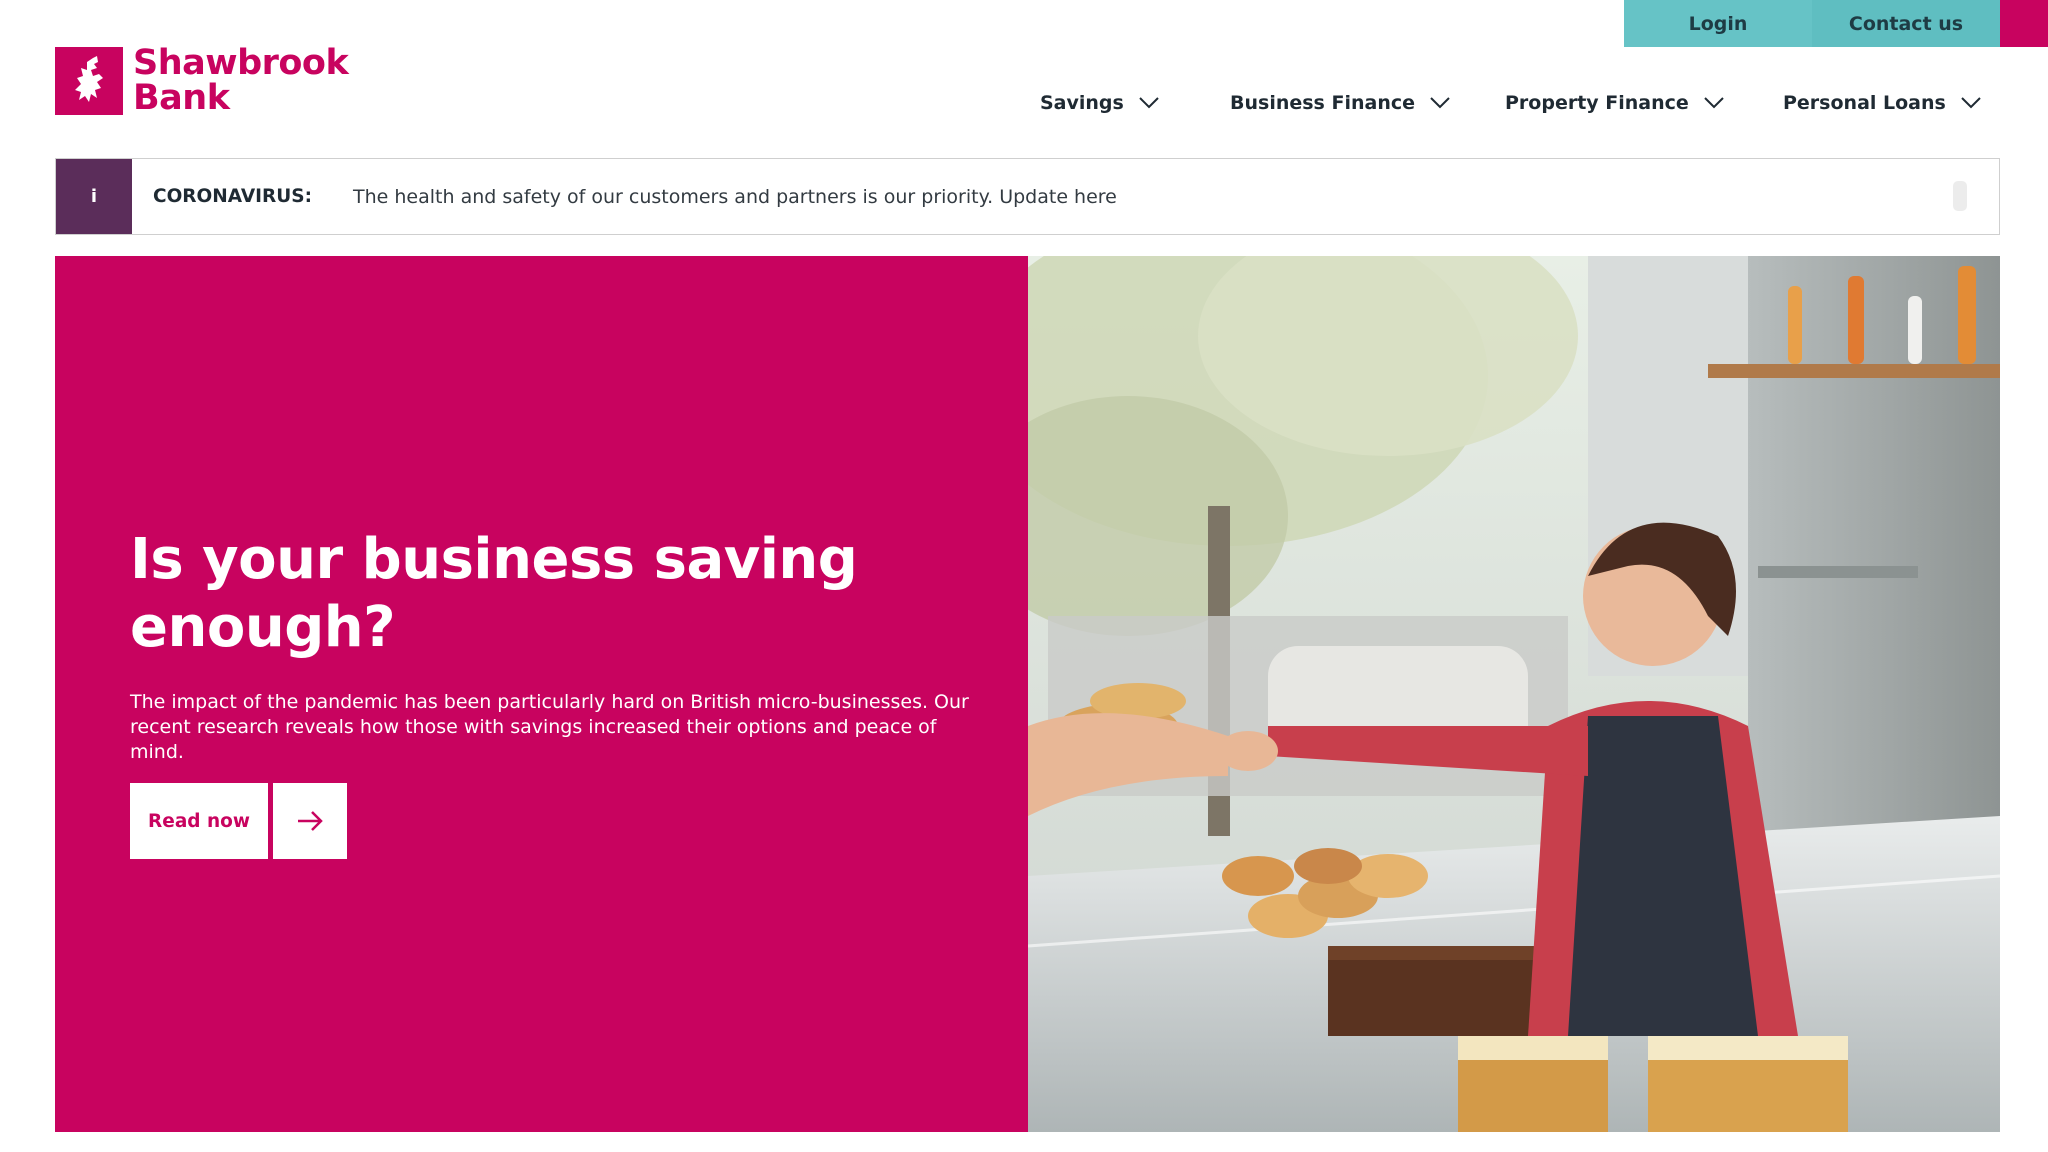  What do you see at coordinates (199, 821) in the screenshot?
I see `read-now-button: Read now` at bounding box center [199, 821].